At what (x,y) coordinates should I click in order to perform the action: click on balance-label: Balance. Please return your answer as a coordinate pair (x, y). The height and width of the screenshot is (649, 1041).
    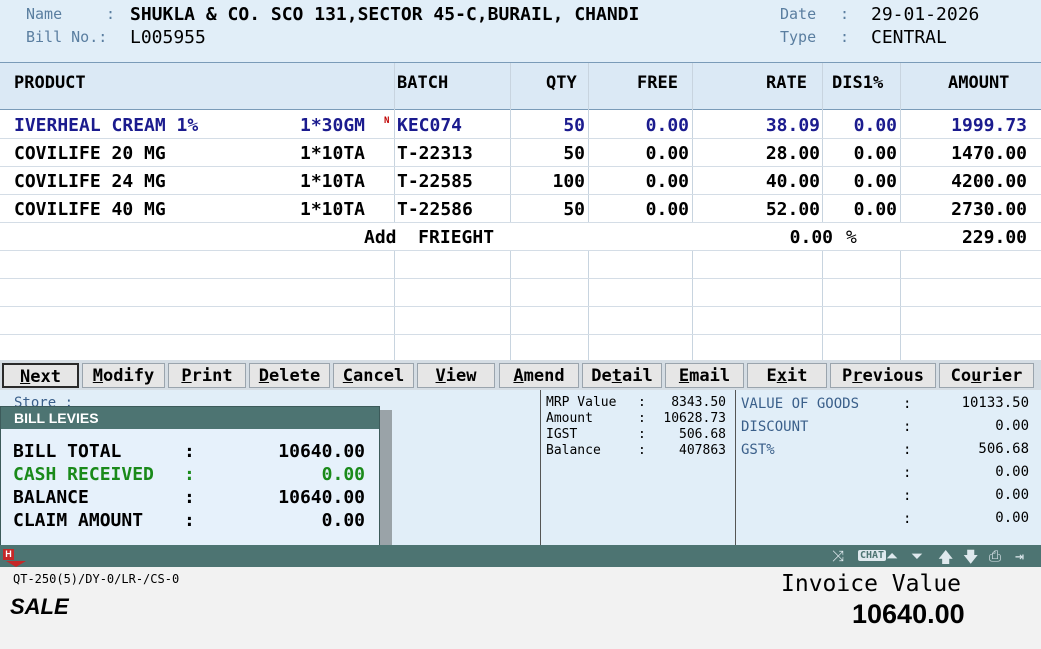
    Looking at the image, I should click on (573, 450).